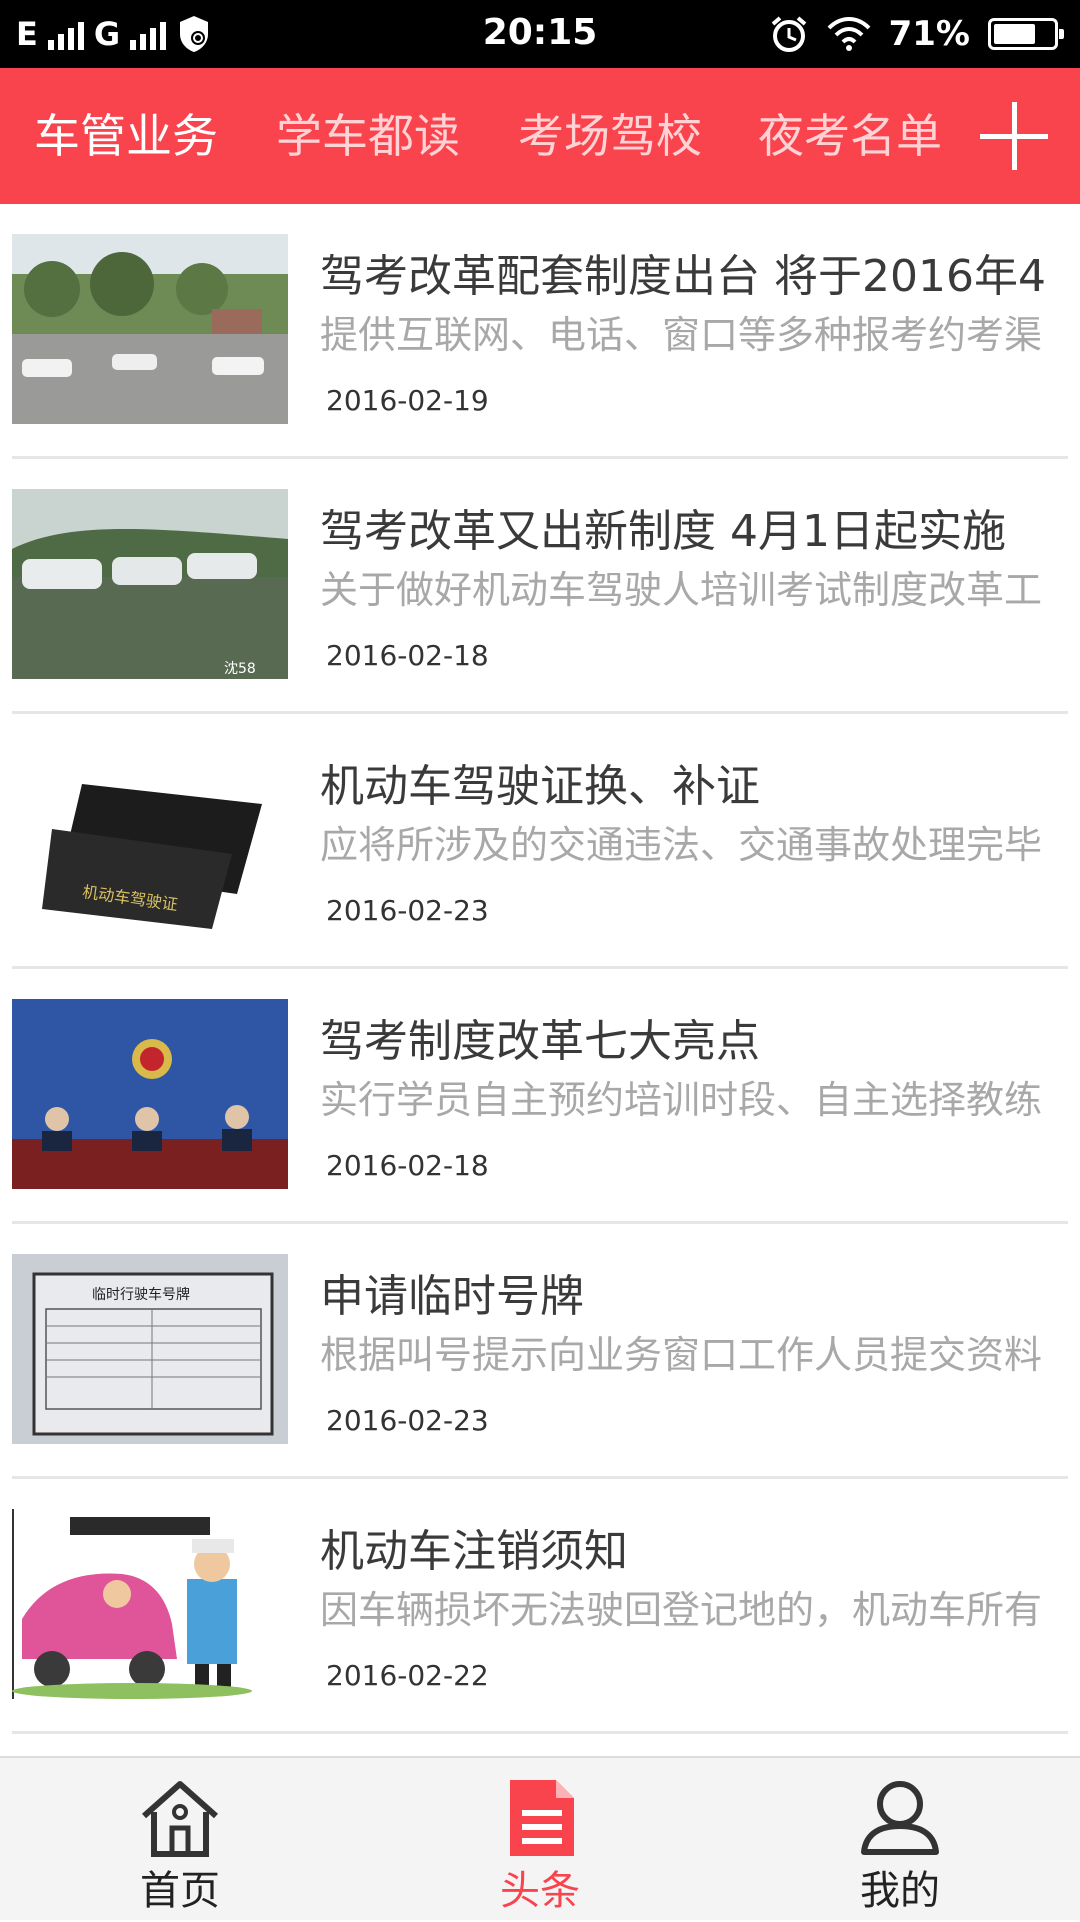  What do you see at coordinates (150, 584) in the screenshot?
I see `news-thumbnail: 沈58` at bounding box center [150, 584].